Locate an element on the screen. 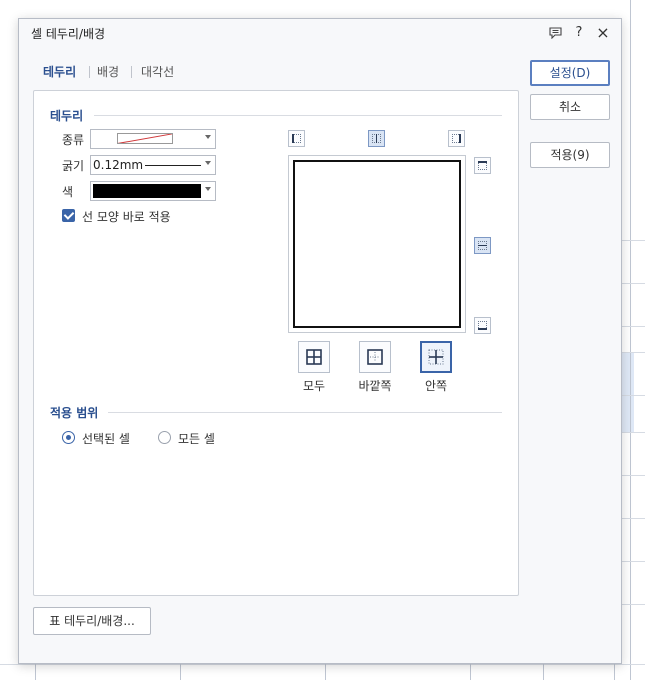 Image resolution: width=645 pixels, height=680 pixels. thickness-select: 0.12mm is located at coordinates (153, 165).